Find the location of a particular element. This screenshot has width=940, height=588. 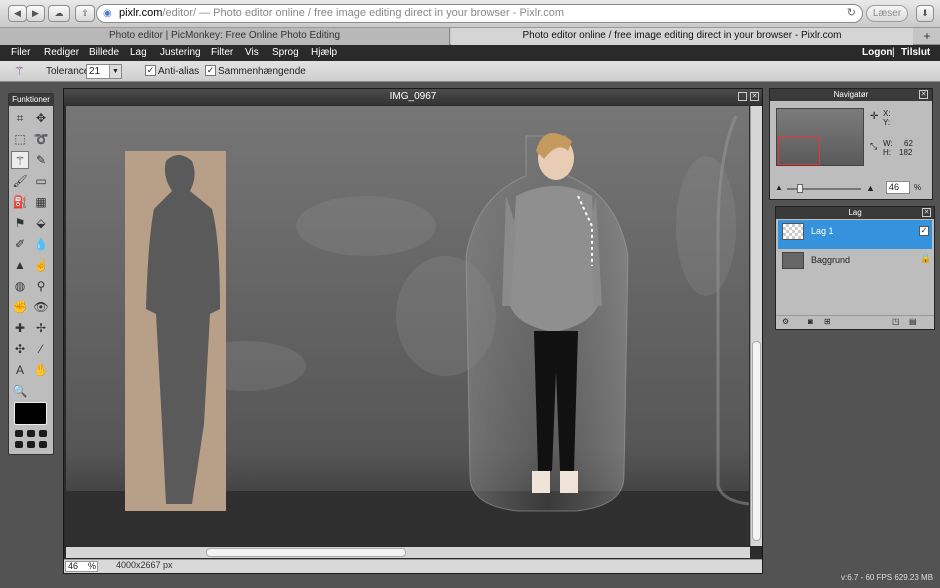

nav-y-label: Y: is located at coordinates (887, 122).